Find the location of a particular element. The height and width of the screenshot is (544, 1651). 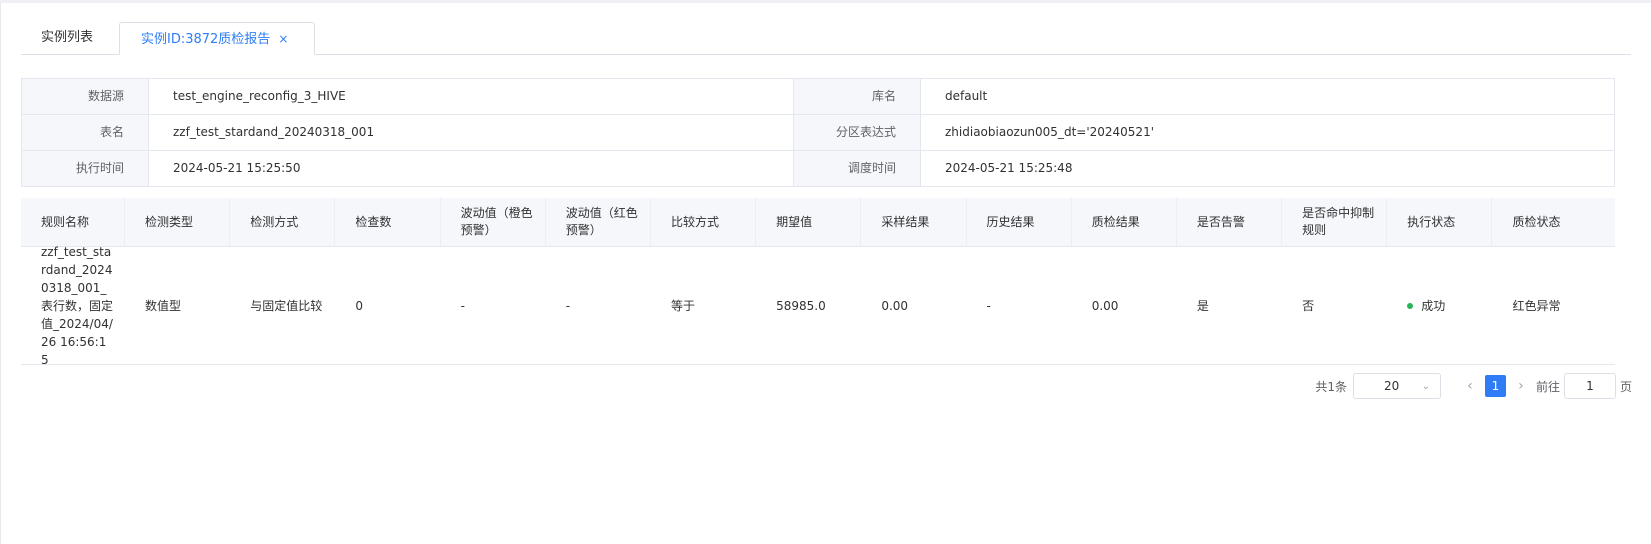

table-cell: 58985.0 is located at coordinates (801, 305).